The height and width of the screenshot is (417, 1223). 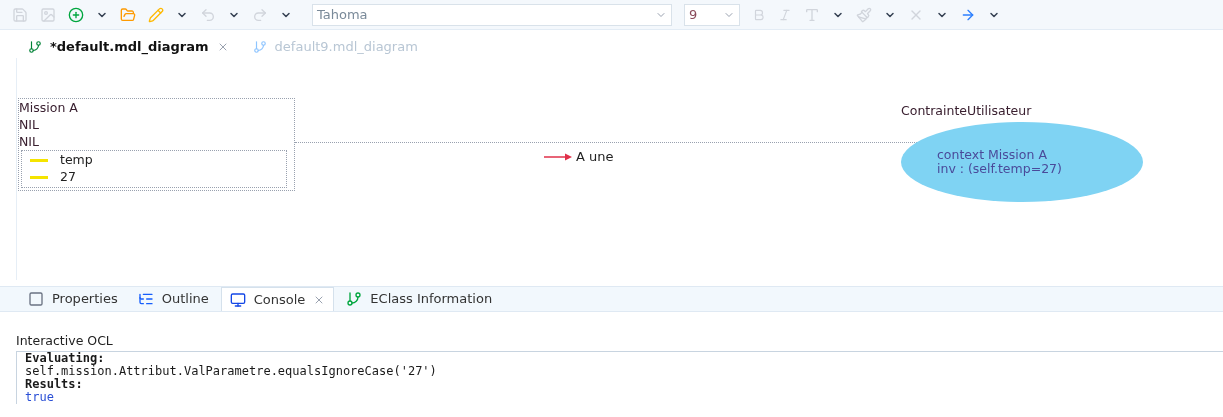 I want to click on association-label: A une, so click(x=595, y=157).